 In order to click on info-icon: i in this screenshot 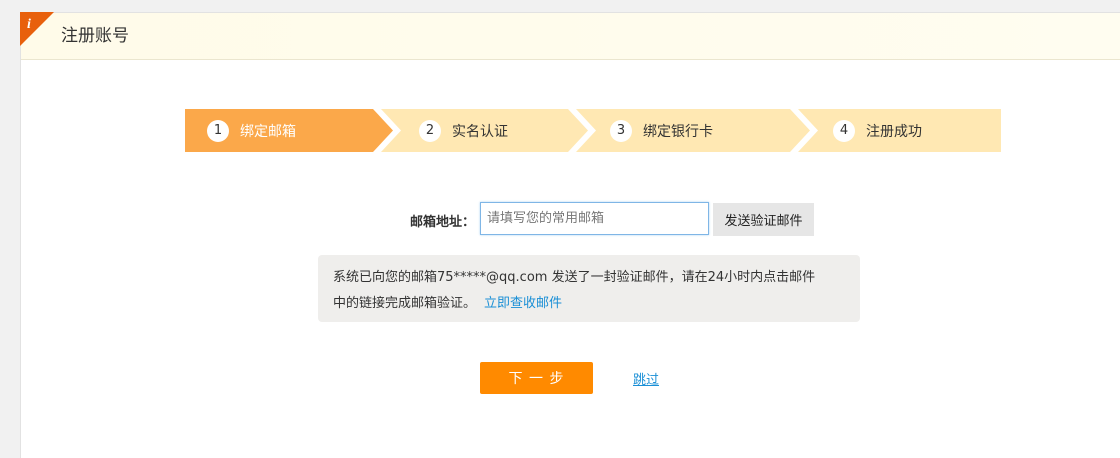, I will do `click(37, 29)`.